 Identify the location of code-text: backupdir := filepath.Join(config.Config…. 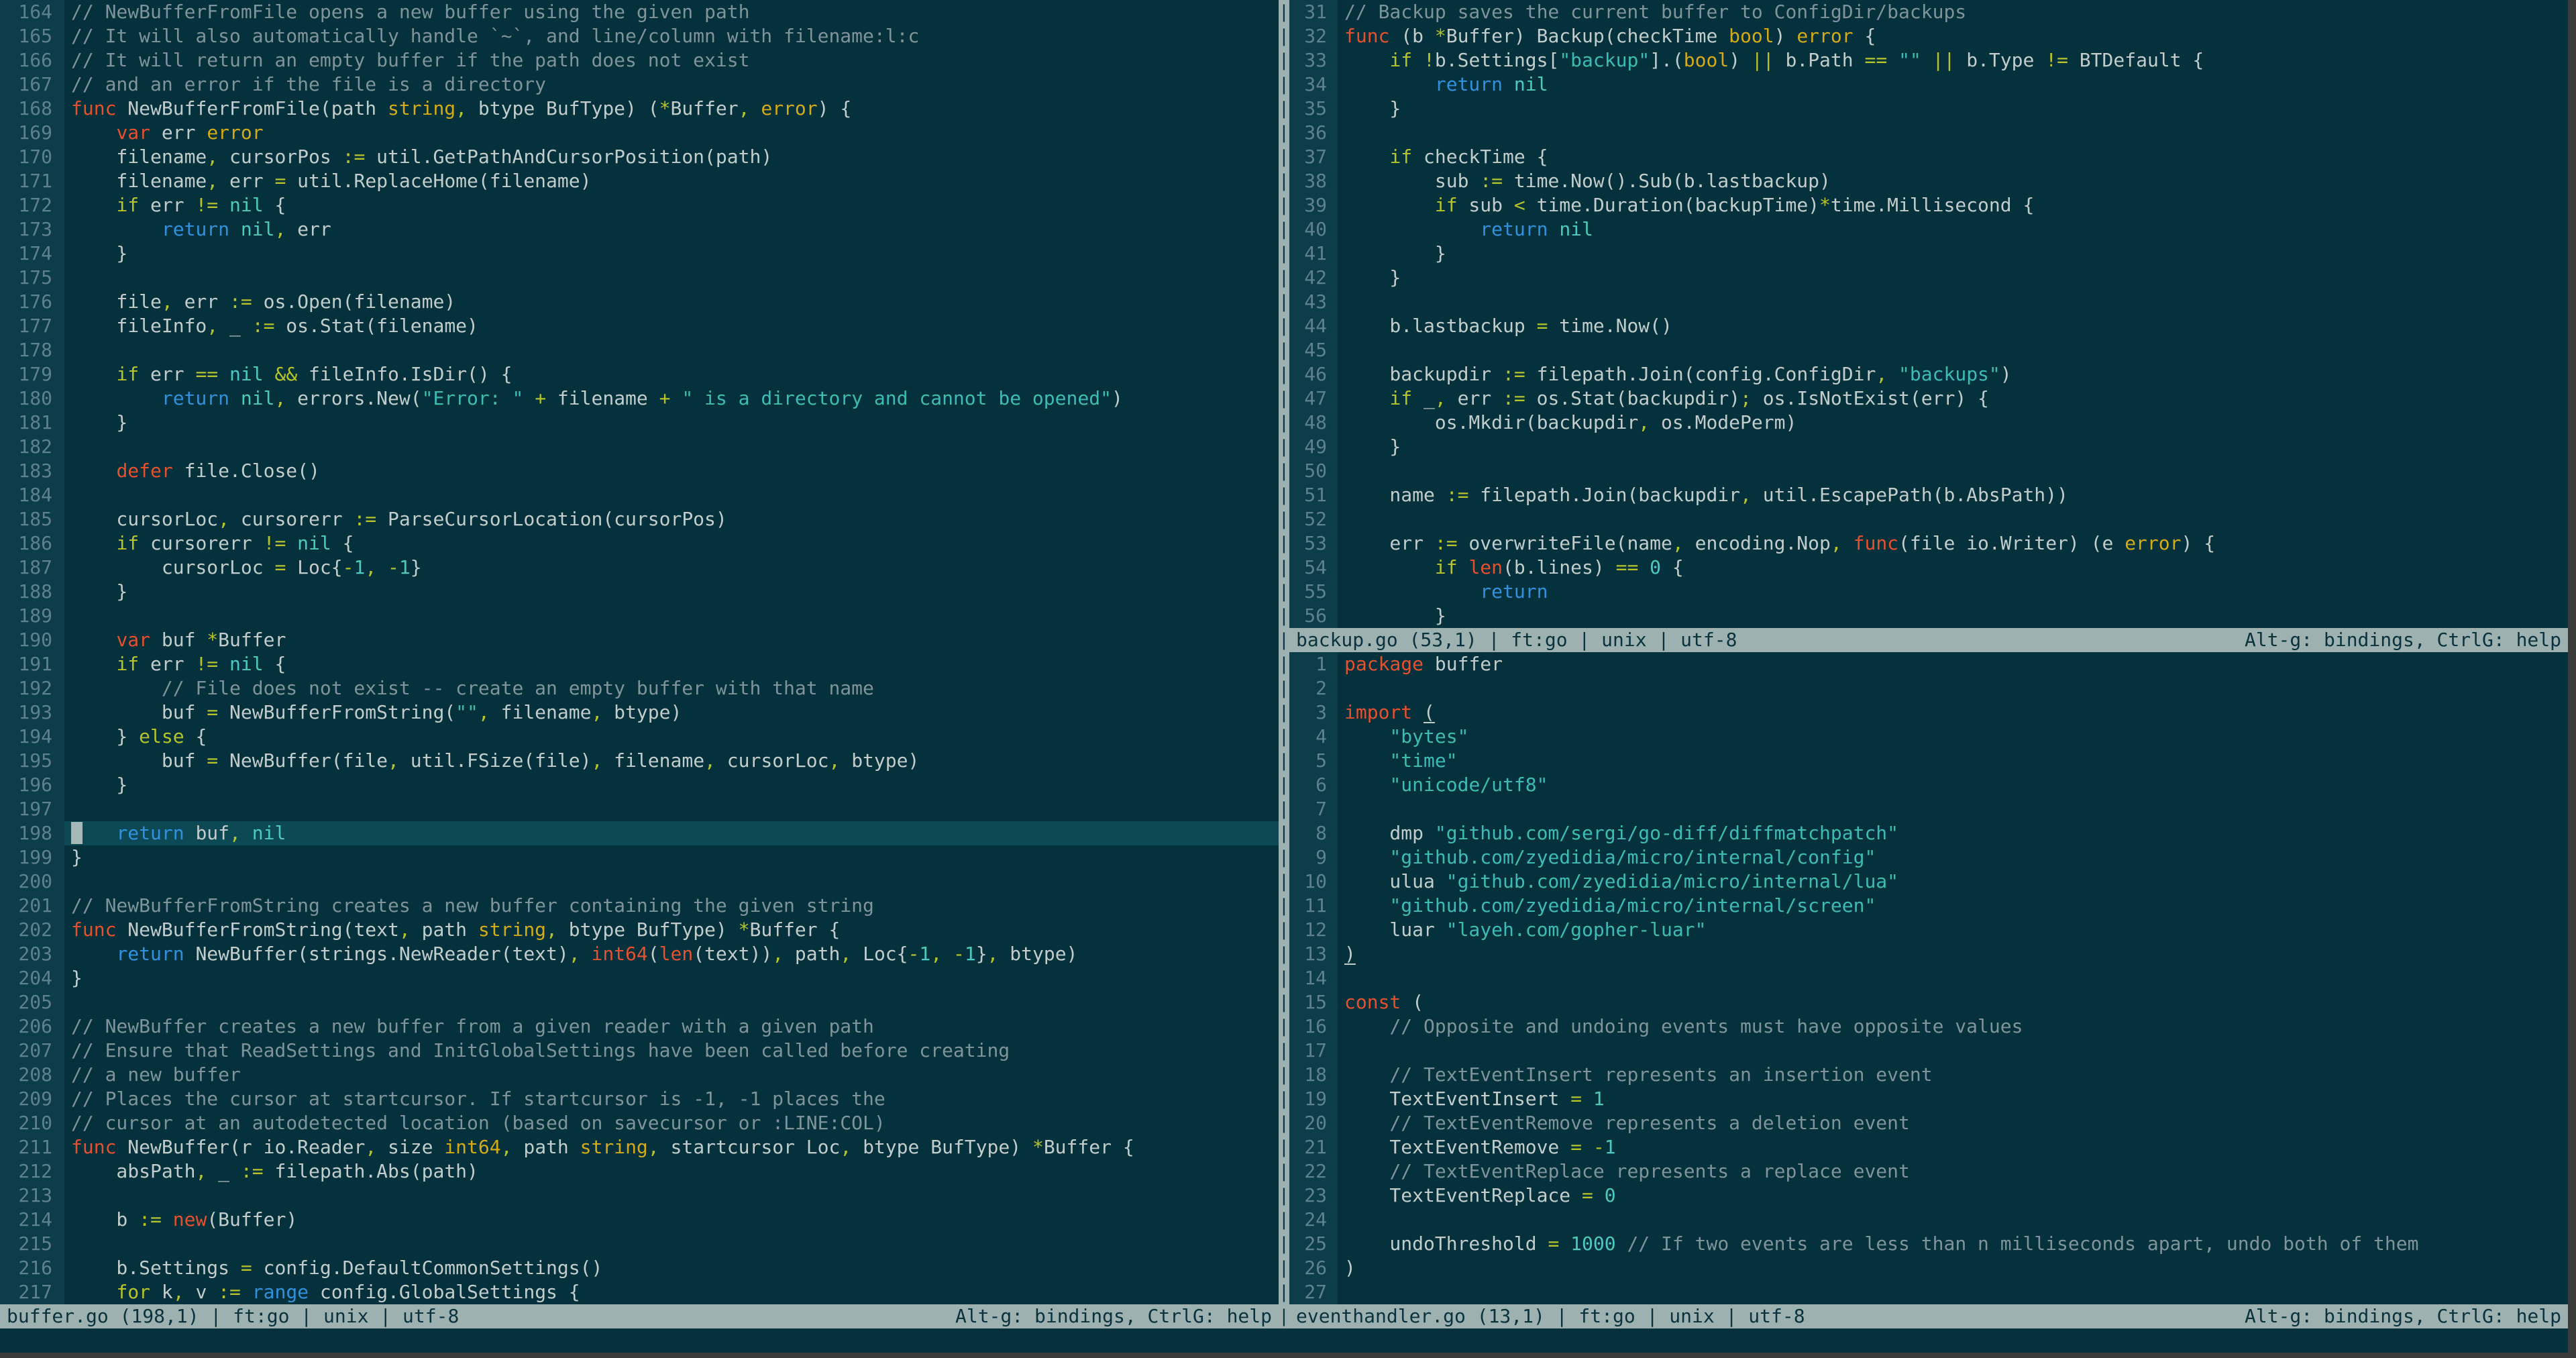
(1953, 374).